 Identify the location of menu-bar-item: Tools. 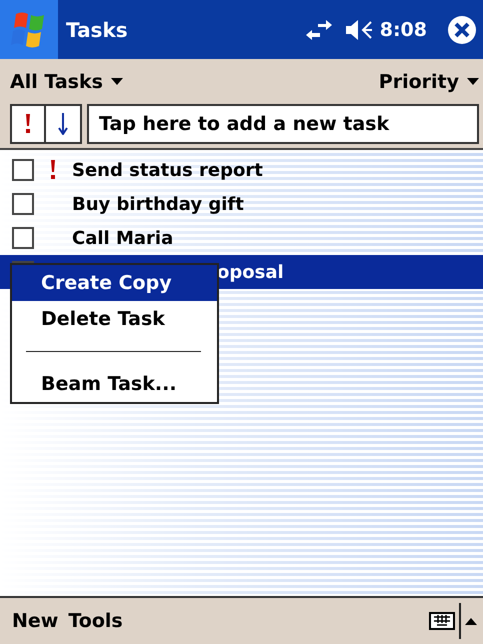
(100, 621).